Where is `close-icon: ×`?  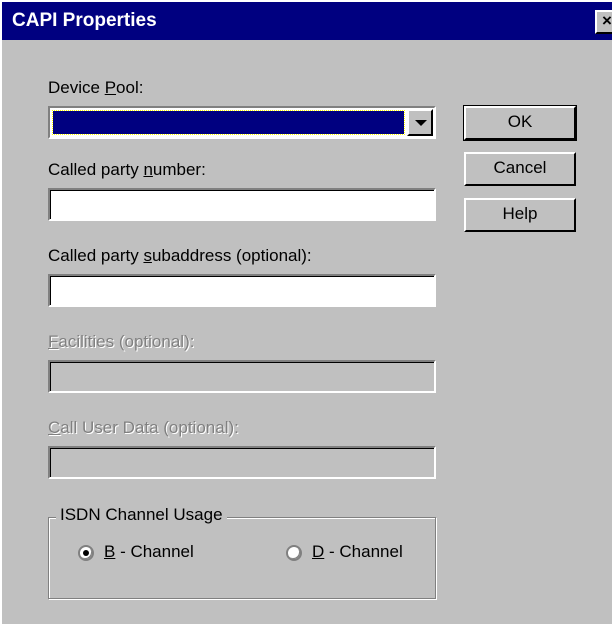
close-icon: × is located at coordinates (607, 20).